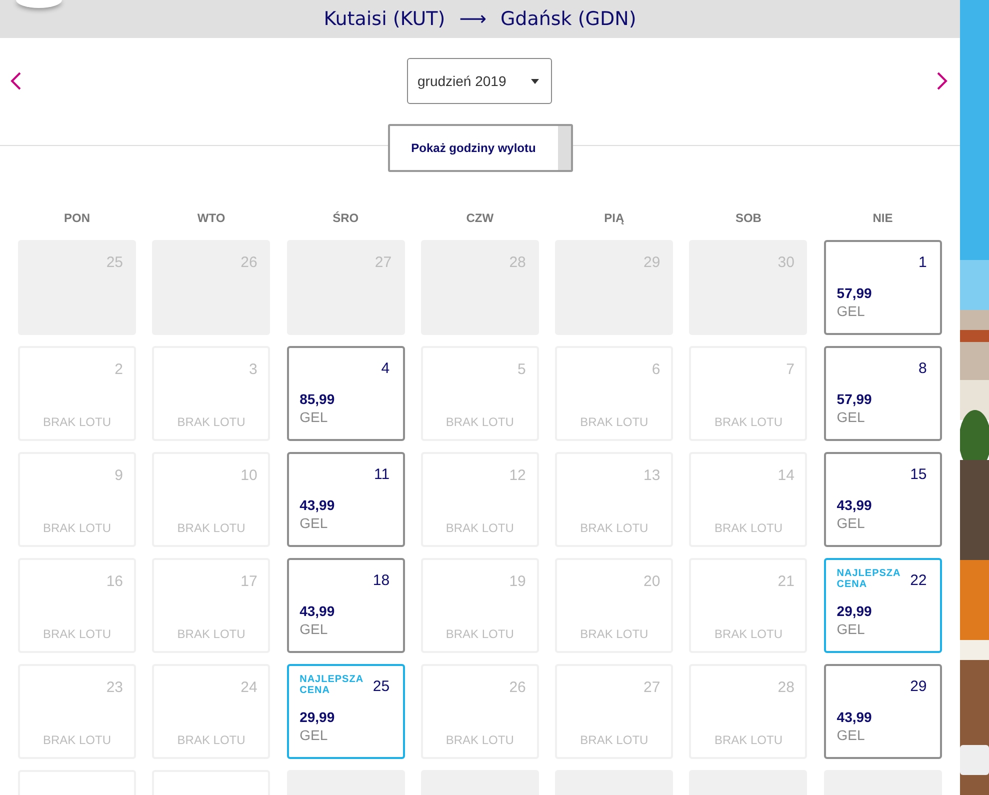 The image size is (989, 795). Describe the element at coordinates (883, 711) in the screenshot. I see `flight-day: 29 43,99 GEL` at that location.